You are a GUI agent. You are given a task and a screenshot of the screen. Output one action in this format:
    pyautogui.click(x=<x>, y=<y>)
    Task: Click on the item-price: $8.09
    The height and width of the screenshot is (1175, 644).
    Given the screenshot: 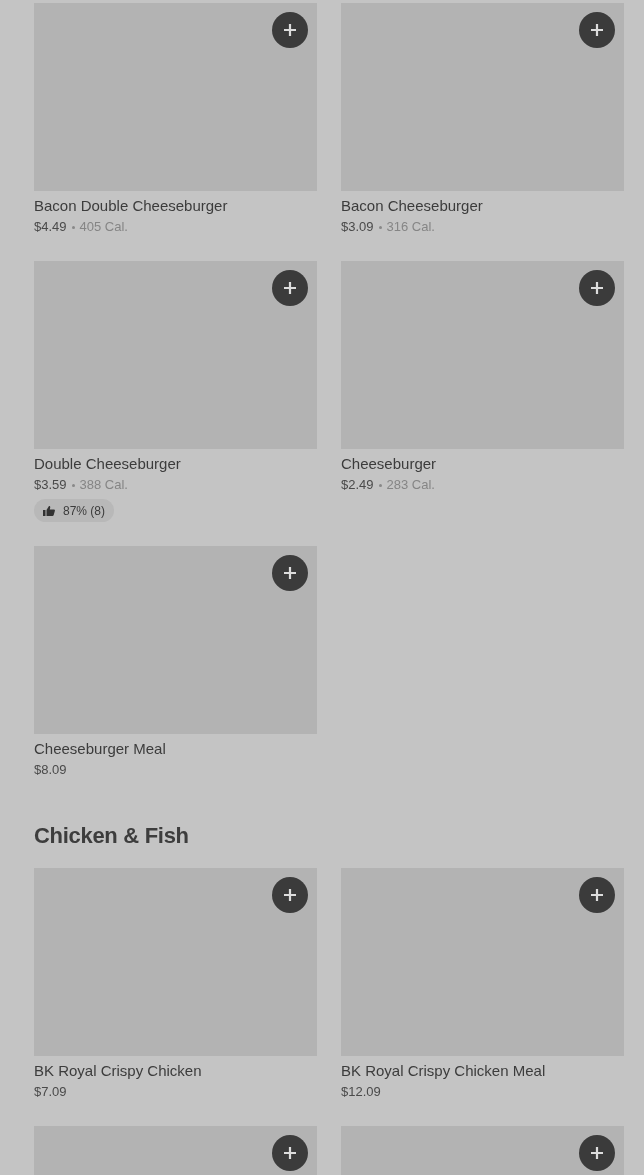 What is the action you would take?
    pyautogui.click(x=50, y=770)
    